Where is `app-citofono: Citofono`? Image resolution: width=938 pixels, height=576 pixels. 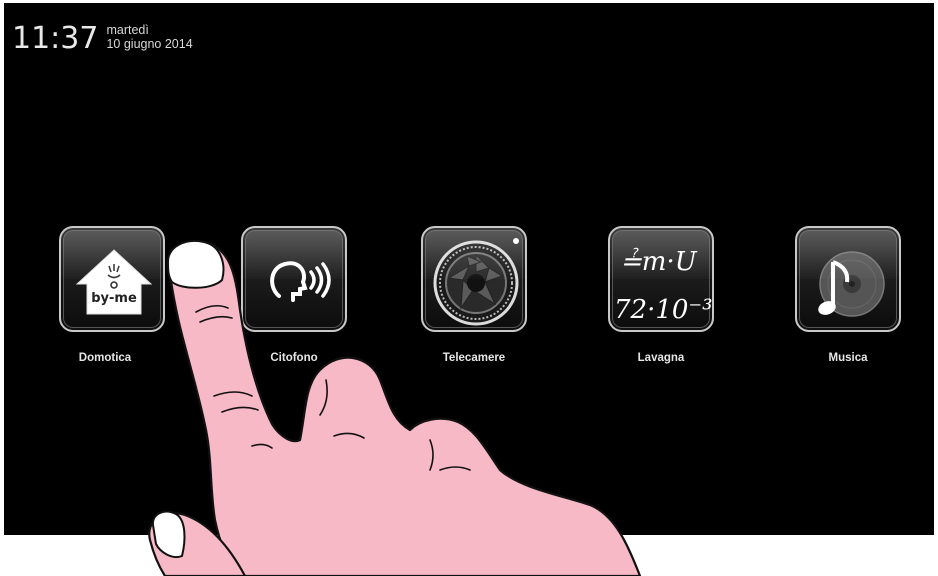
app-citofono: Citofono is located at coordinates (294, 295).